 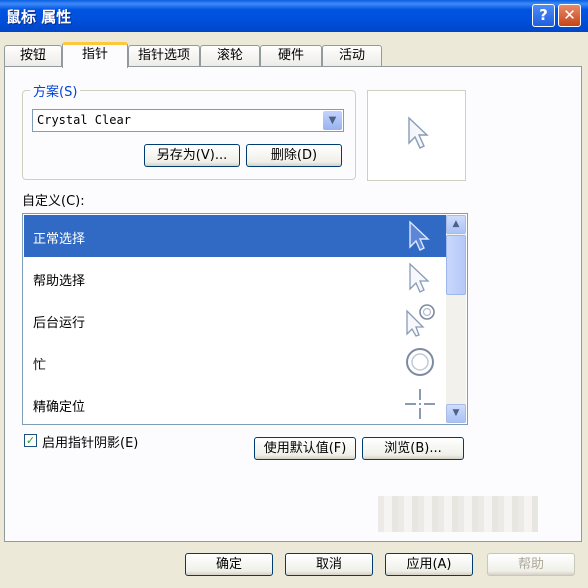 What do you see at coordinates (569, 15) in the screenshot?
I see `close-button: ✕` at bounding box center [569, 15].